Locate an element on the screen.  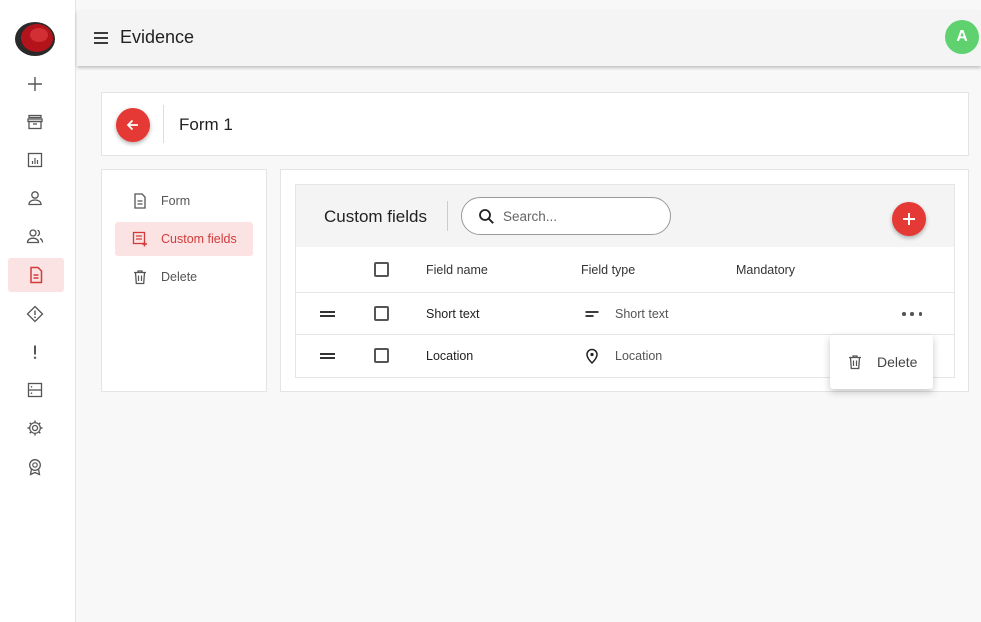
form-title: Form 1 is located at coordinates (206, 124).